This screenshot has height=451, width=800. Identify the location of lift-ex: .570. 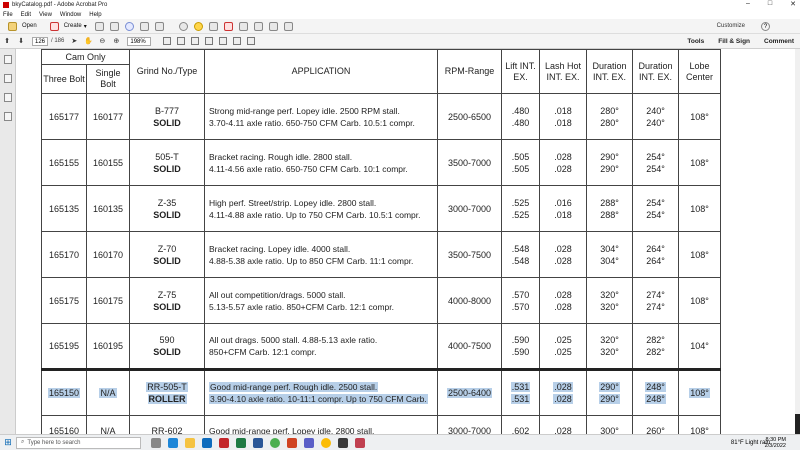
(520, 306).